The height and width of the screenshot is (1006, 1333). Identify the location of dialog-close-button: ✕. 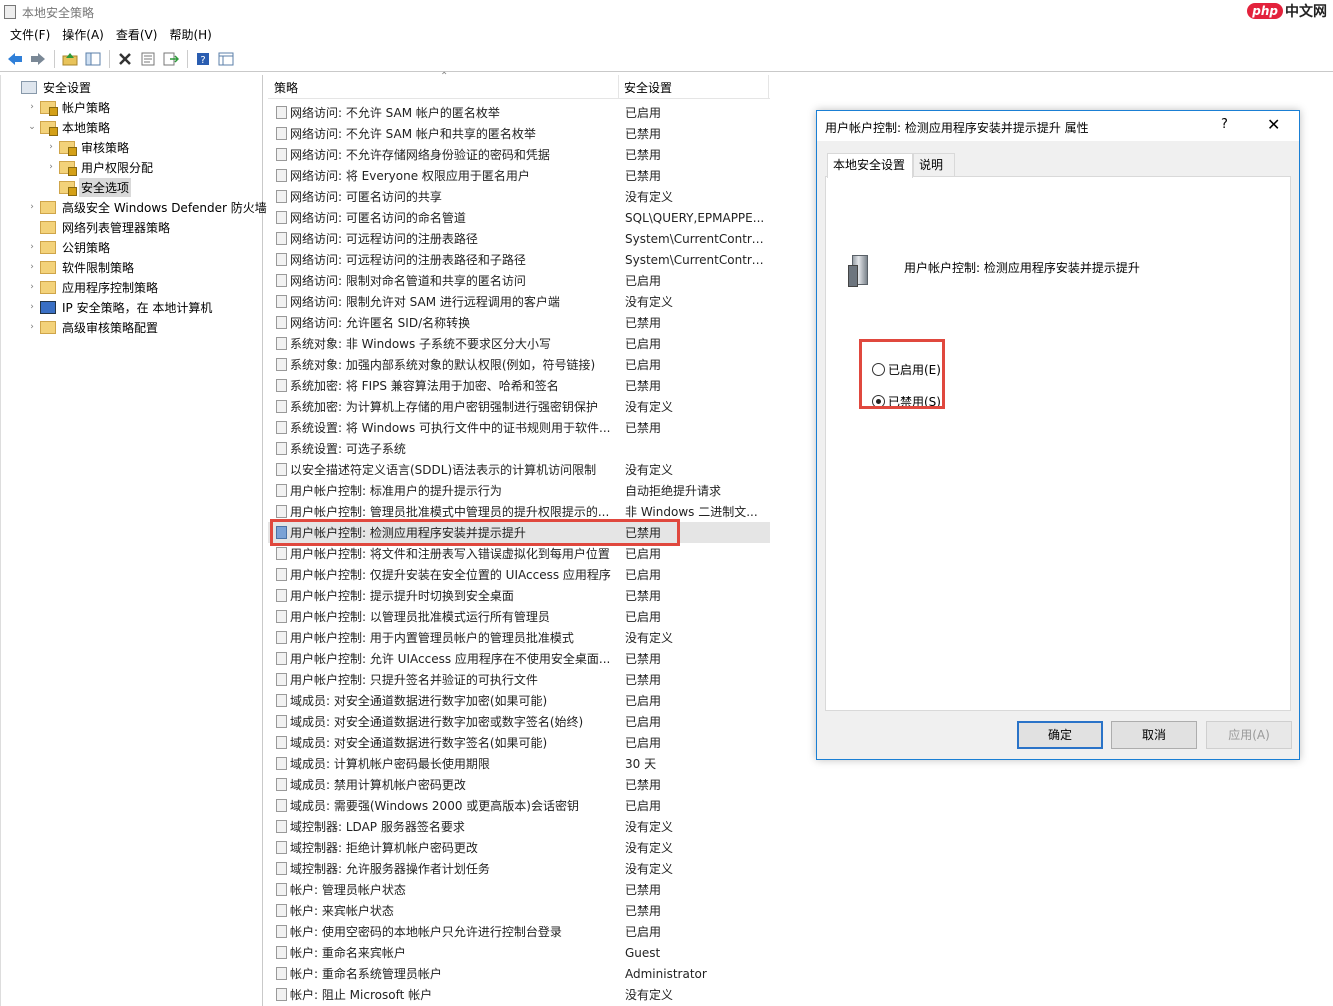
(1273, 124).